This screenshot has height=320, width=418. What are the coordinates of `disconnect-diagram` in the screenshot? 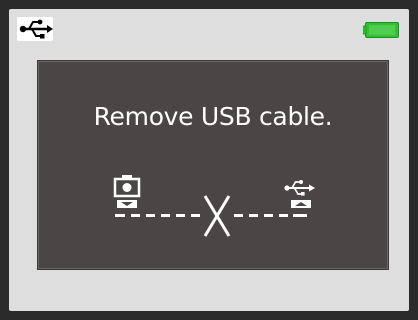 It's located at (214, 206).